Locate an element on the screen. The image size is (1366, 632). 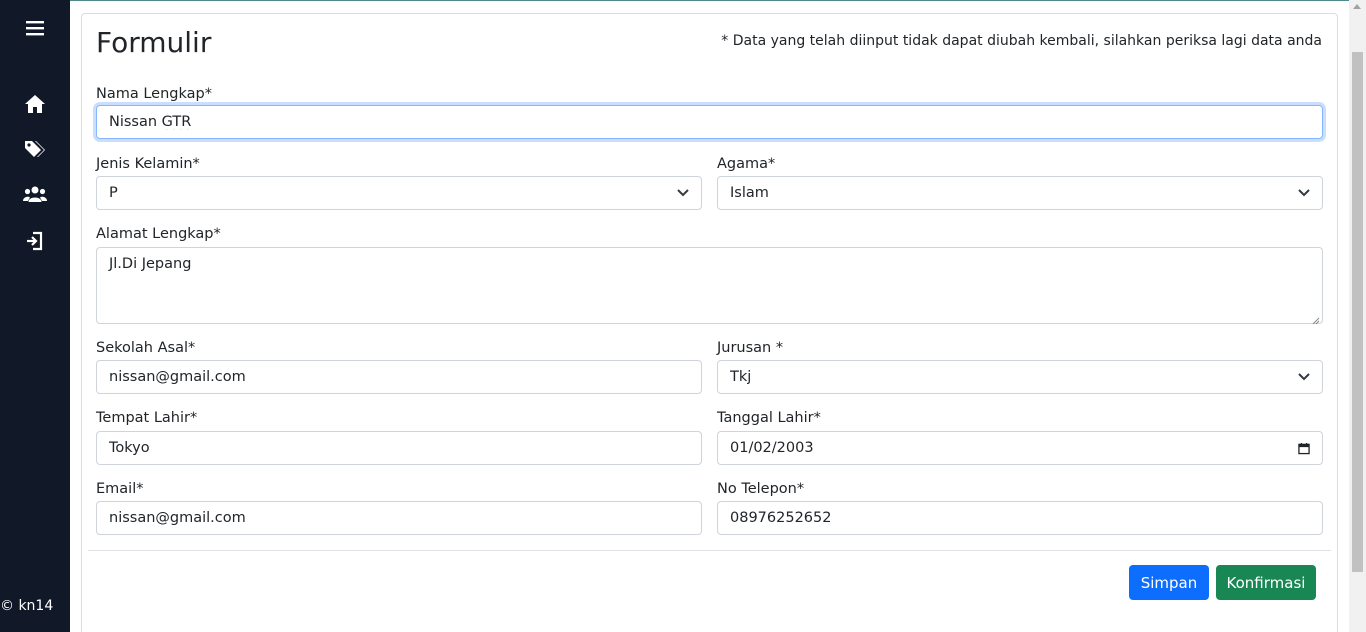
tanggal-lahir-value: 01/02/2003 is located at coordinates (772, 448).